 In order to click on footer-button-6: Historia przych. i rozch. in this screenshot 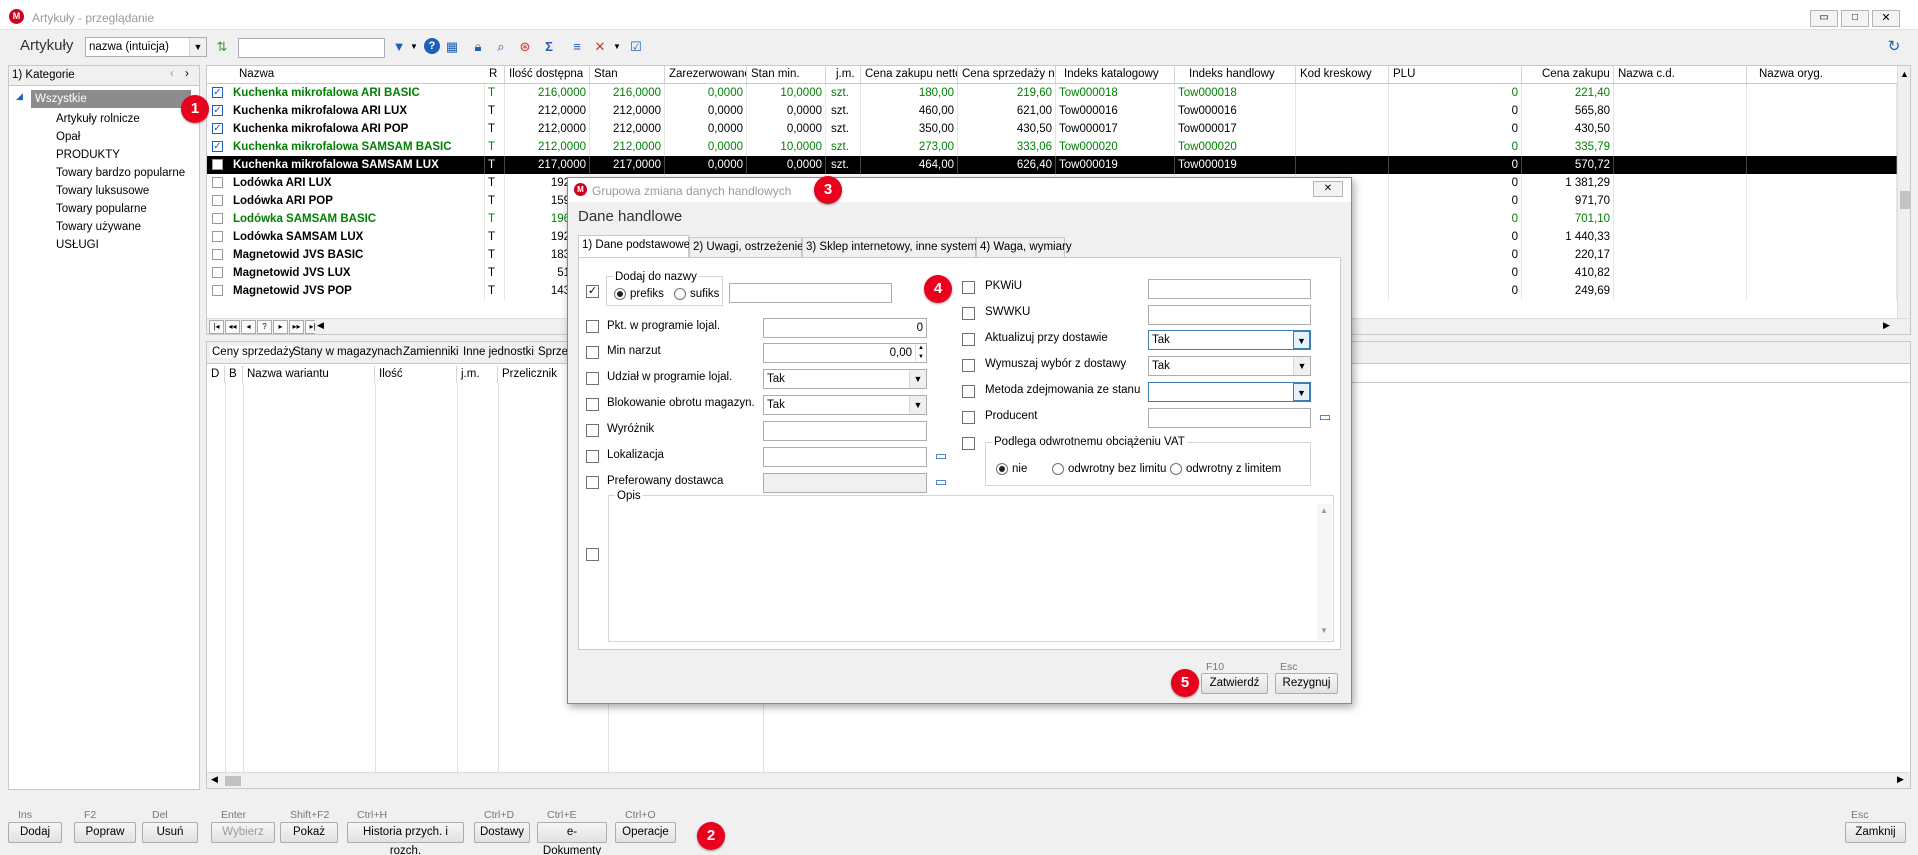, I will do `click(405, 838)`.